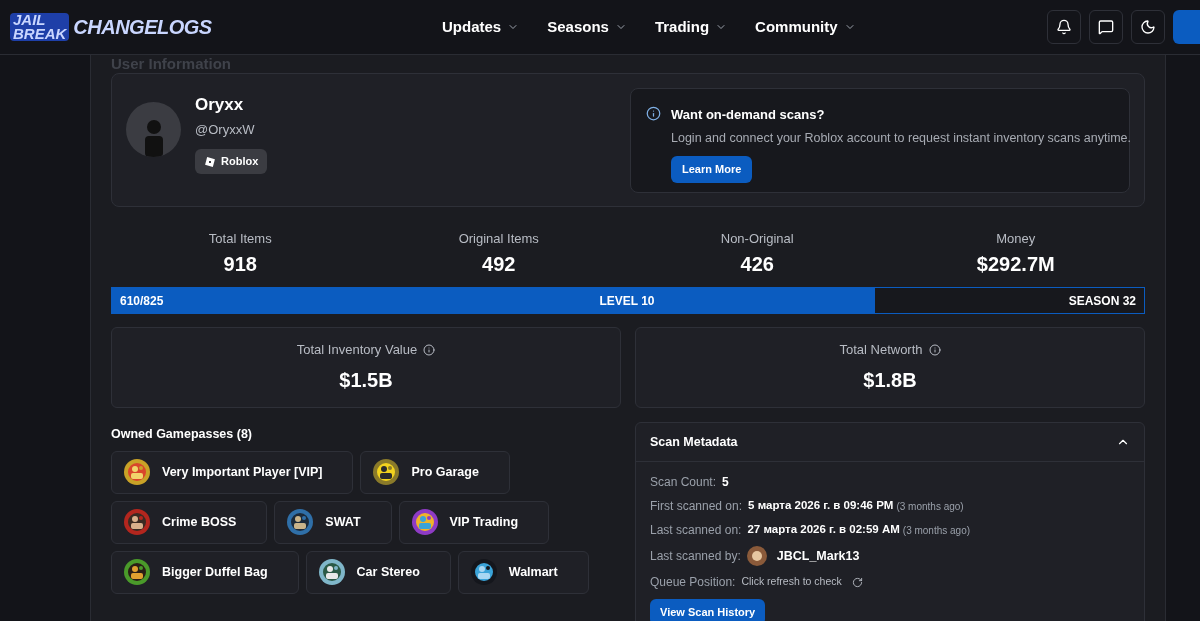  Describe the element at coordinates (693, 582) in the screenshot. I see `field-label: Queue Position:` at that location.